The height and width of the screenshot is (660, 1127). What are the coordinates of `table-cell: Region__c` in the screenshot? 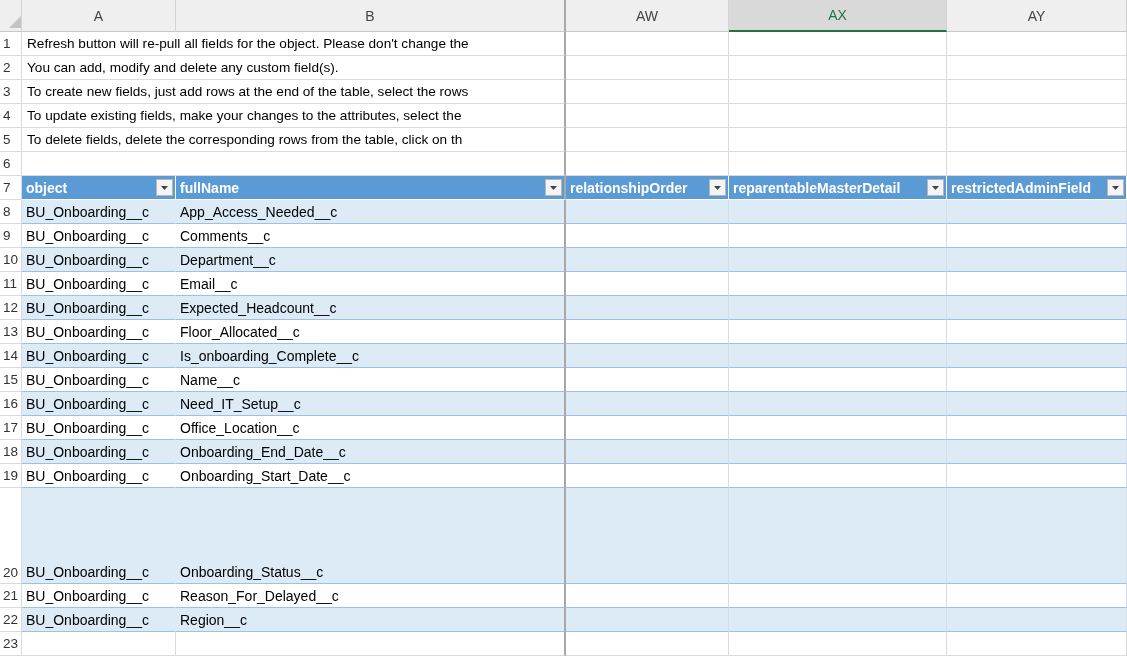 It's located at (371, 620).